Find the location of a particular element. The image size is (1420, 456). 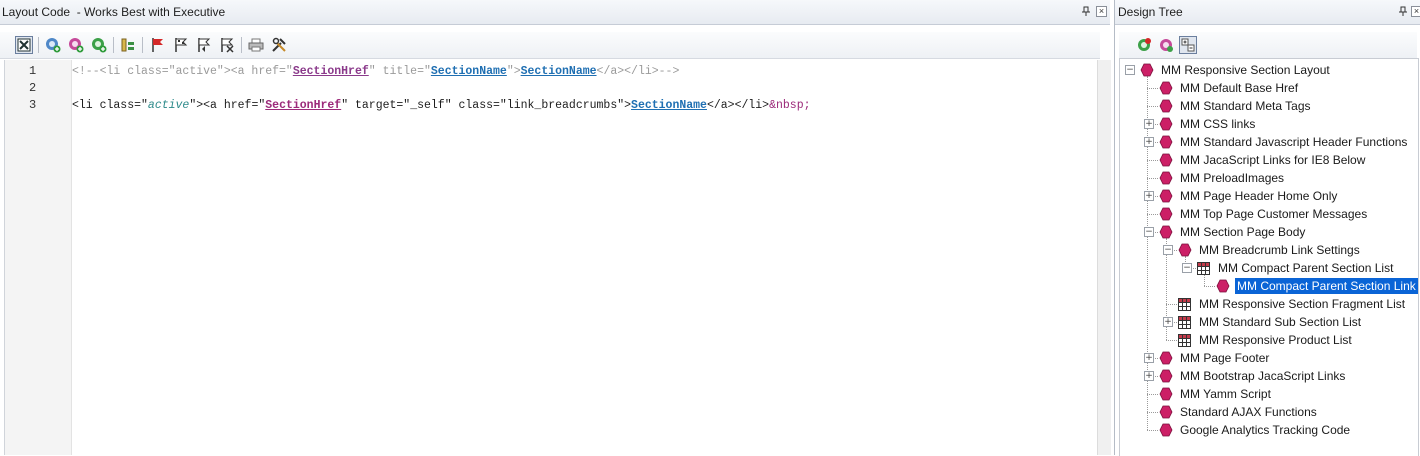

tree-node: MM Responsive Product List is located at coordinates (1266, 340).